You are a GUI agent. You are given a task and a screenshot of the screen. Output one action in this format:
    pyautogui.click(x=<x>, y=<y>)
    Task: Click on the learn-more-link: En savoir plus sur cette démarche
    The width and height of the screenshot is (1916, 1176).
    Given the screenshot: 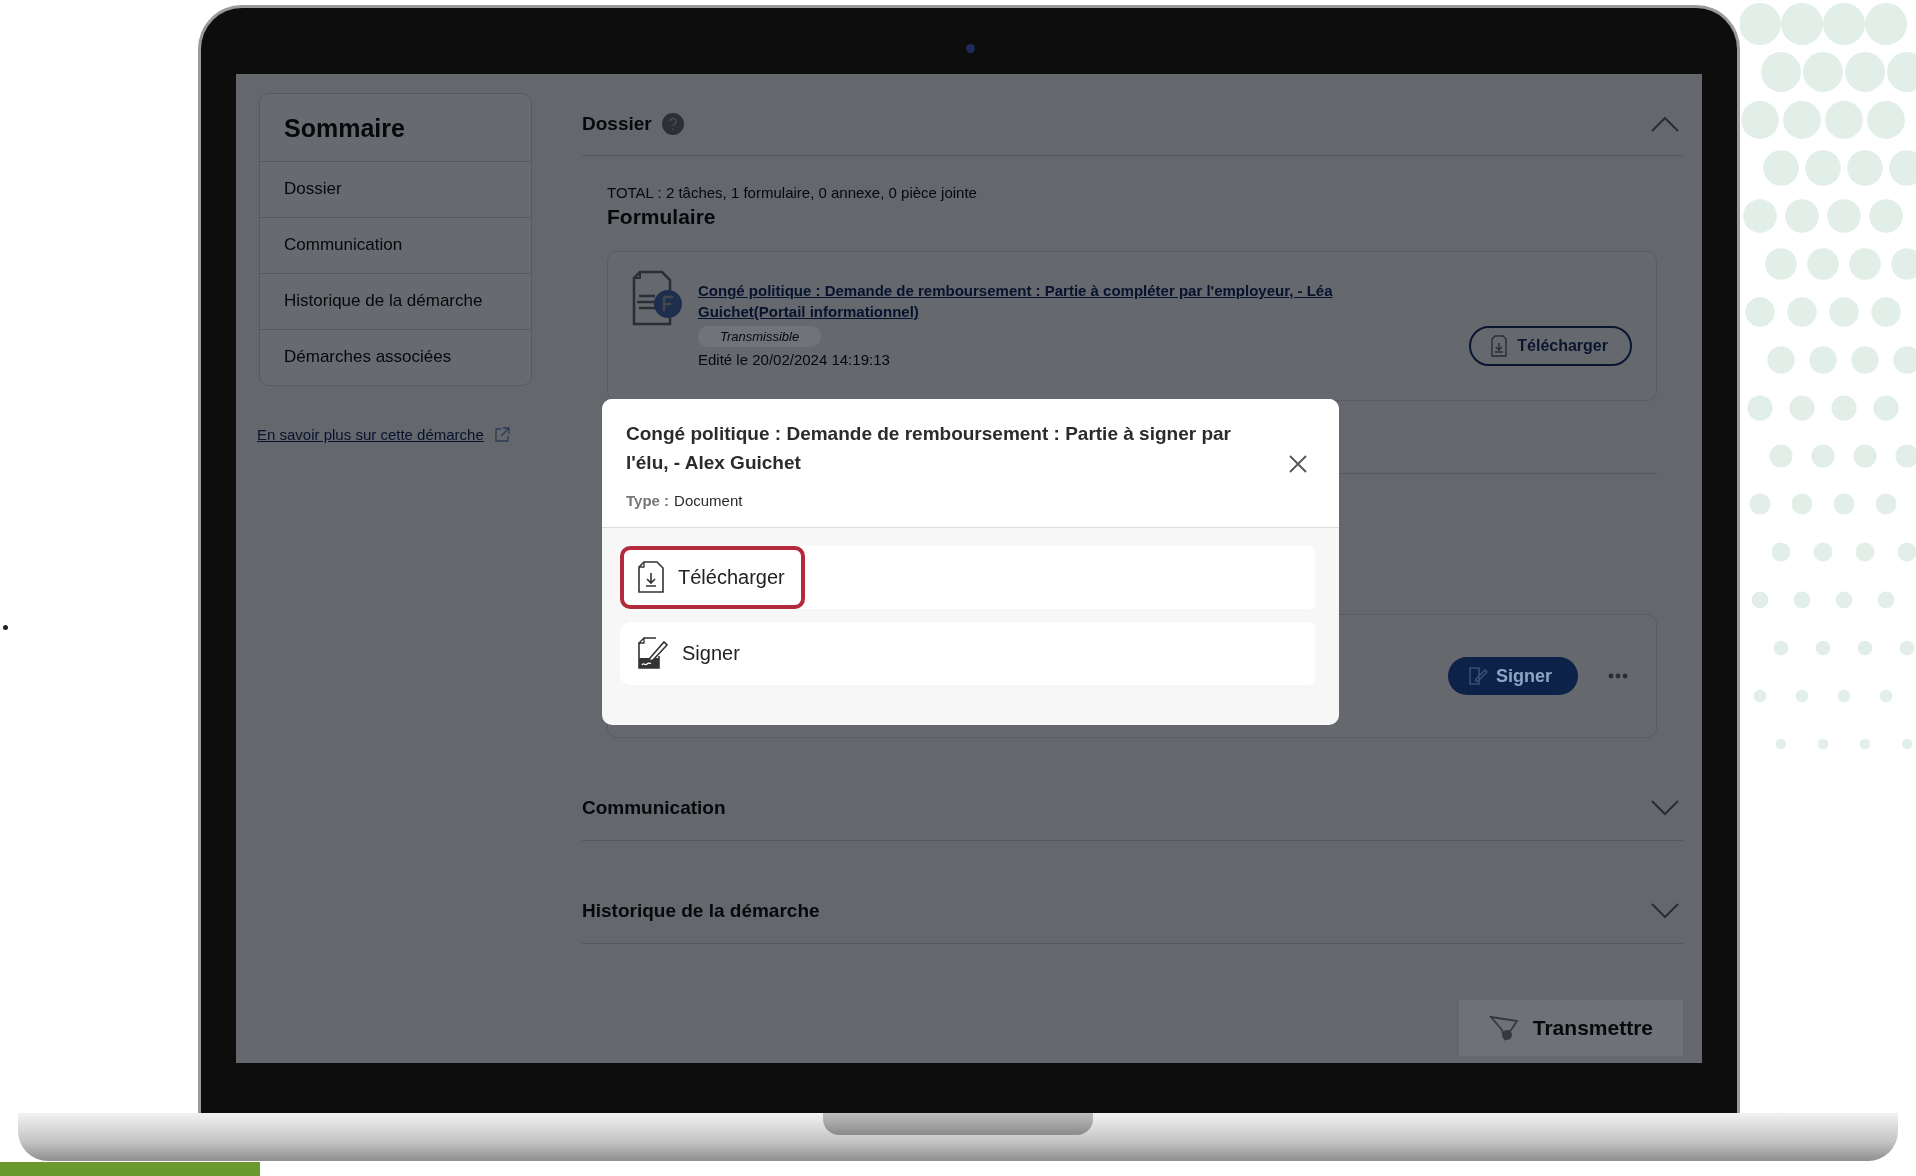 What is the action you would take?
    pyautogui.click(x=370, y=434)
    